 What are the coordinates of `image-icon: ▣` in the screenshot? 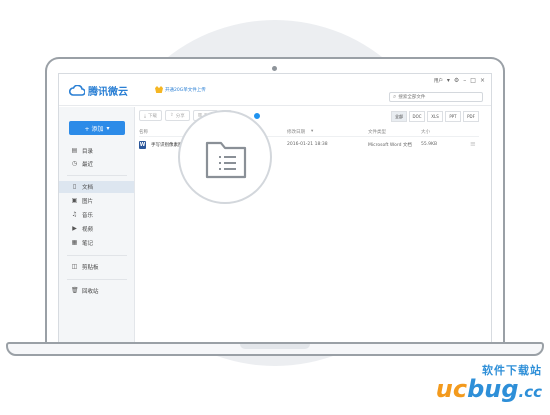 It's located at (74, 200).